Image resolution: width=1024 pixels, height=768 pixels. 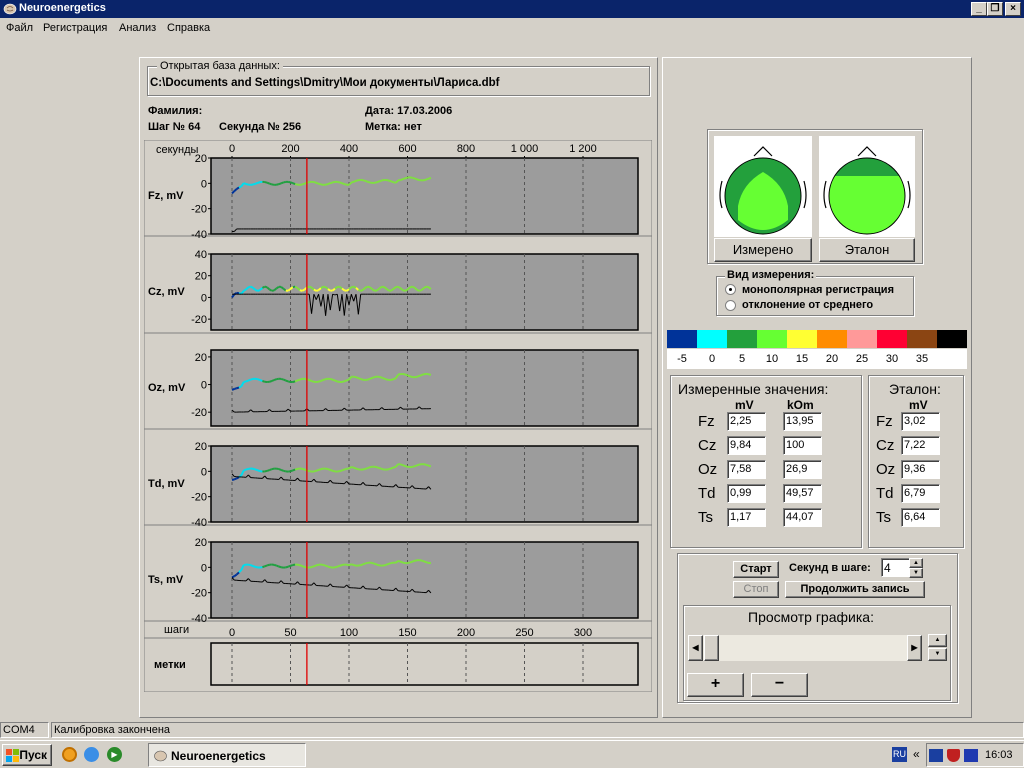 What do you see at coordinates (802, 445) in the screenshot?
I see `measured-kom-field: 100` at bounding box center [802, 445].